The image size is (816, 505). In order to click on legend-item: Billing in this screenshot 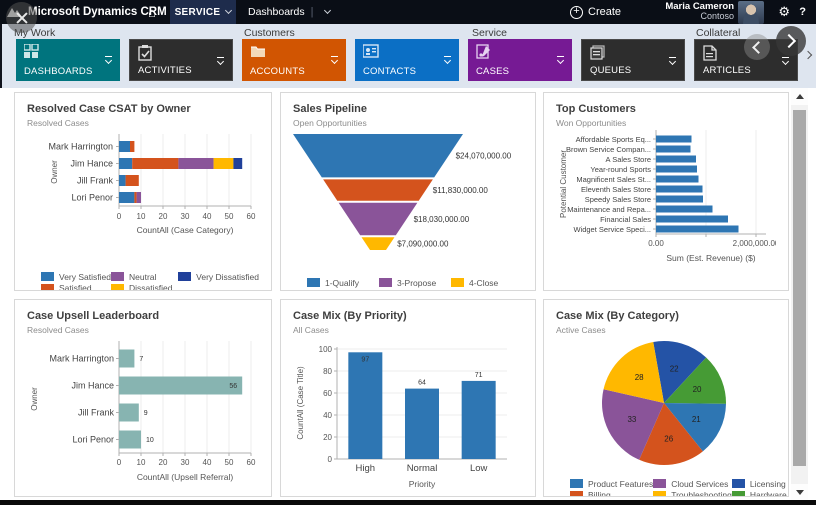, I will do `click(611, 493)`.